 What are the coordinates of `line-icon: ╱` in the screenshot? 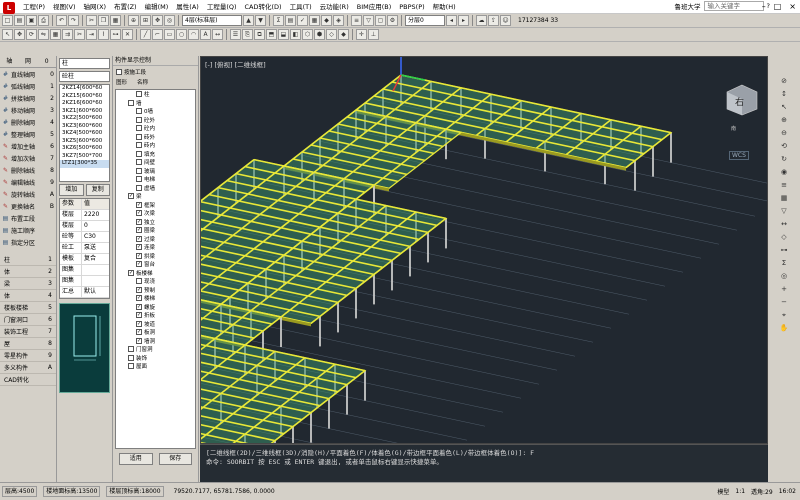 It's located at (145, 34).